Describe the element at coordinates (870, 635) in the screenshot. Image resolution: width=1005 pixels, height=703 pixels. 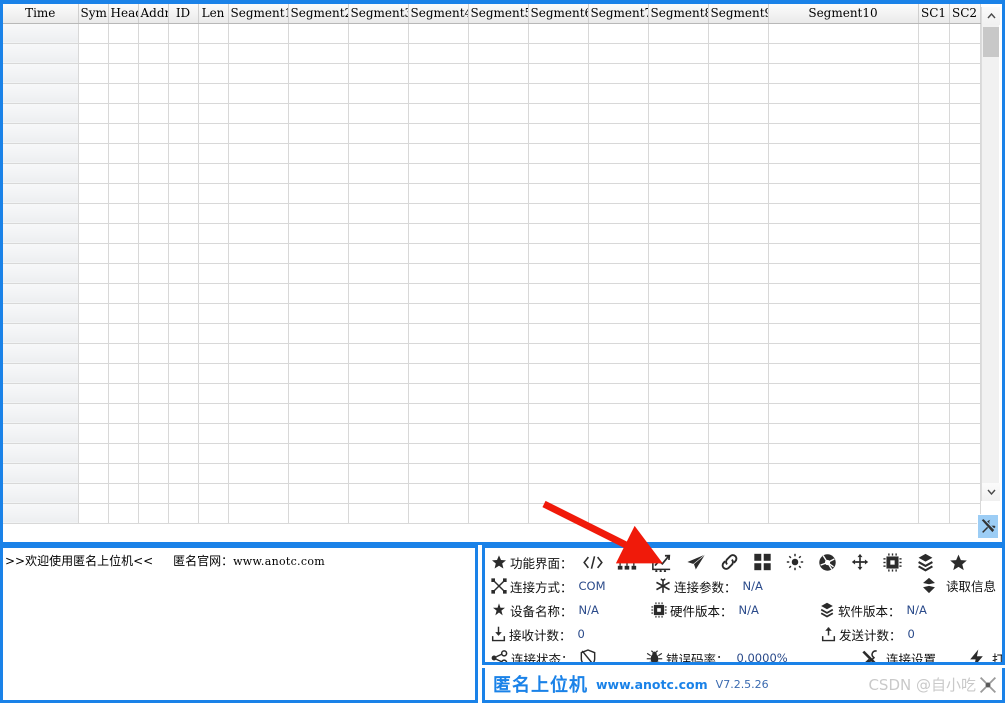
I see `send-count-label: 发送计数：` at that location.